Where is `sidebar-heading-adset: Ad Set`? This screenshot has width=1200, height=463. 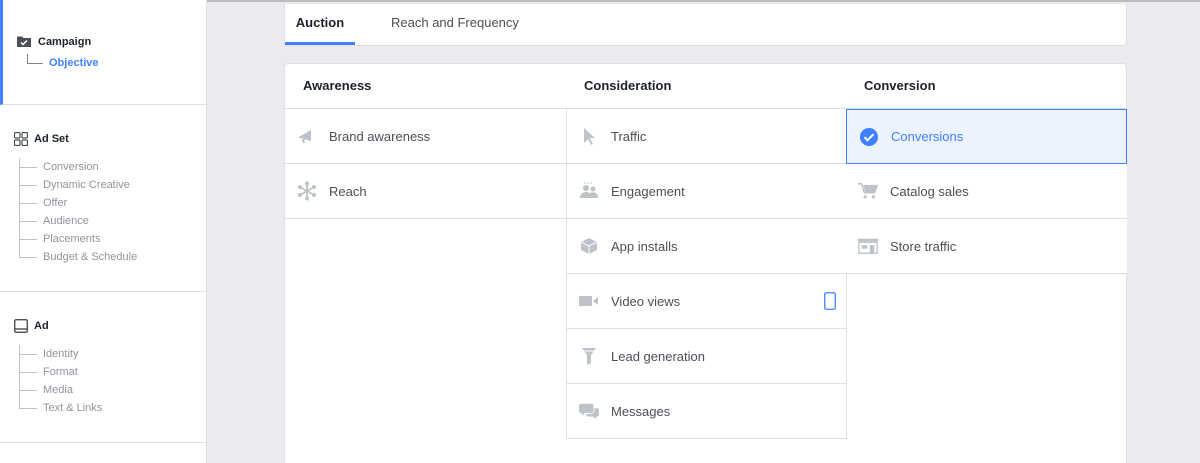
sidebar-heading-adset: Ad Set is located at coordinates (41, 139).